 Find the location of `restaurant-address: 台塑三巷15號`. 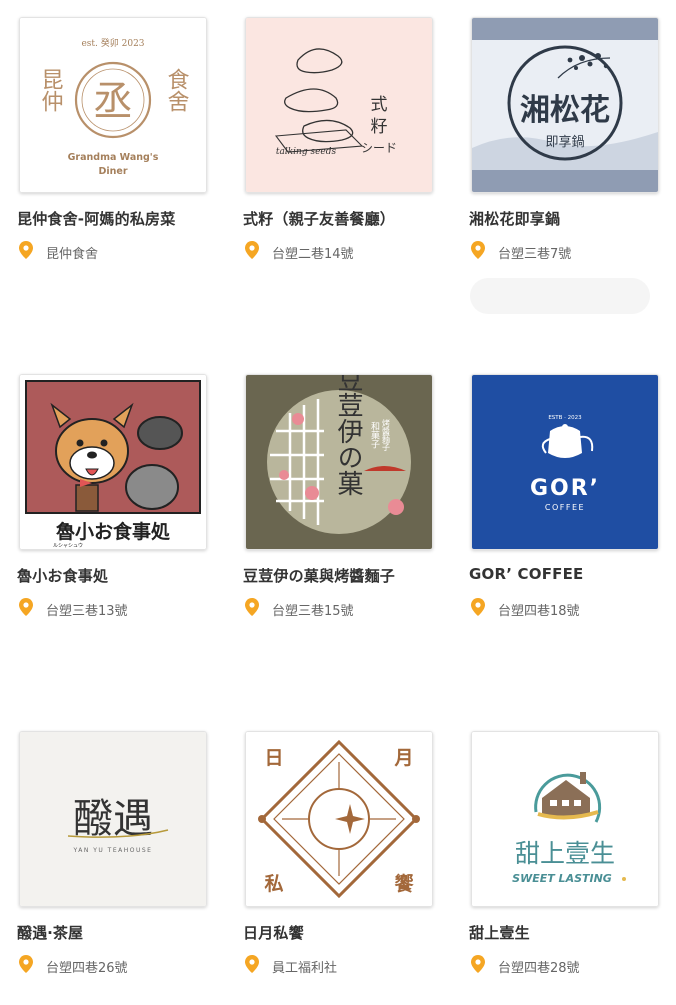

restaurant-address: 台塑三巷15號 is located at coordinates (313, 611).